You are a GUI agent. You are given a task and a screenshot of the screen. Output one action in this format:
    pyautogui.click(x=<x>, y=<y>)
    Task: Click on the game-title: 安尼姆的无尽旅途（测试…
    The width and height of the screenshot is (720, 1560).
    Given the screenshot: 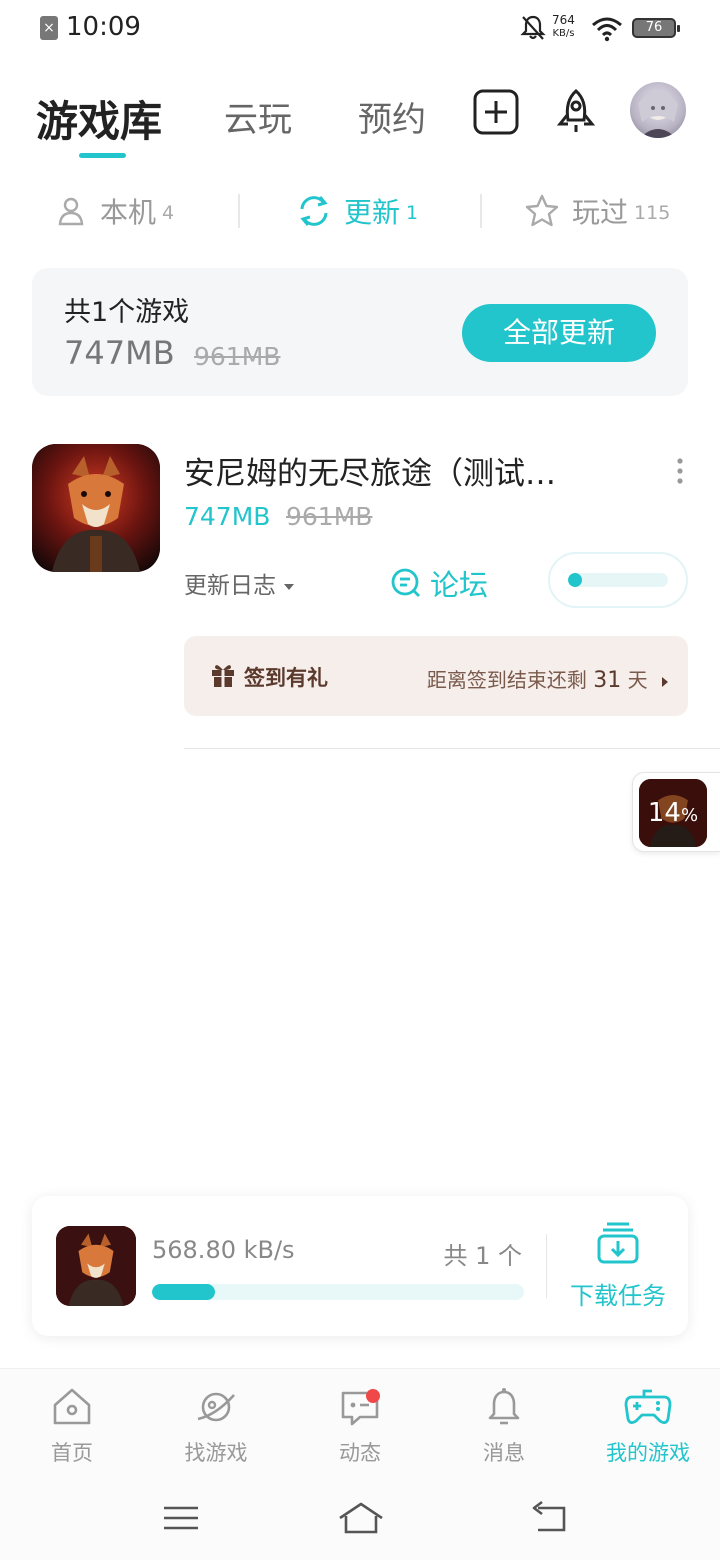 What is the action you would take?
    pyautogui.click(x=404, y=470)
    